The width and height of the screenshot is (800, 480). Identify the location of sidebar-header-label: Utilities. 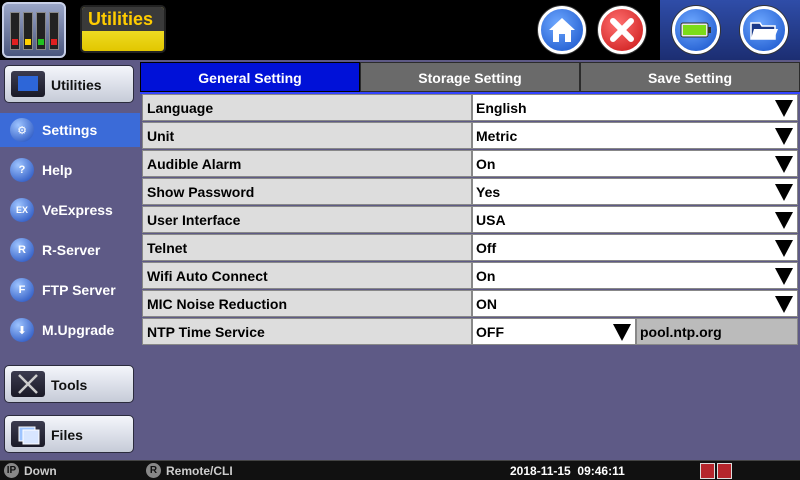
(76, 85).